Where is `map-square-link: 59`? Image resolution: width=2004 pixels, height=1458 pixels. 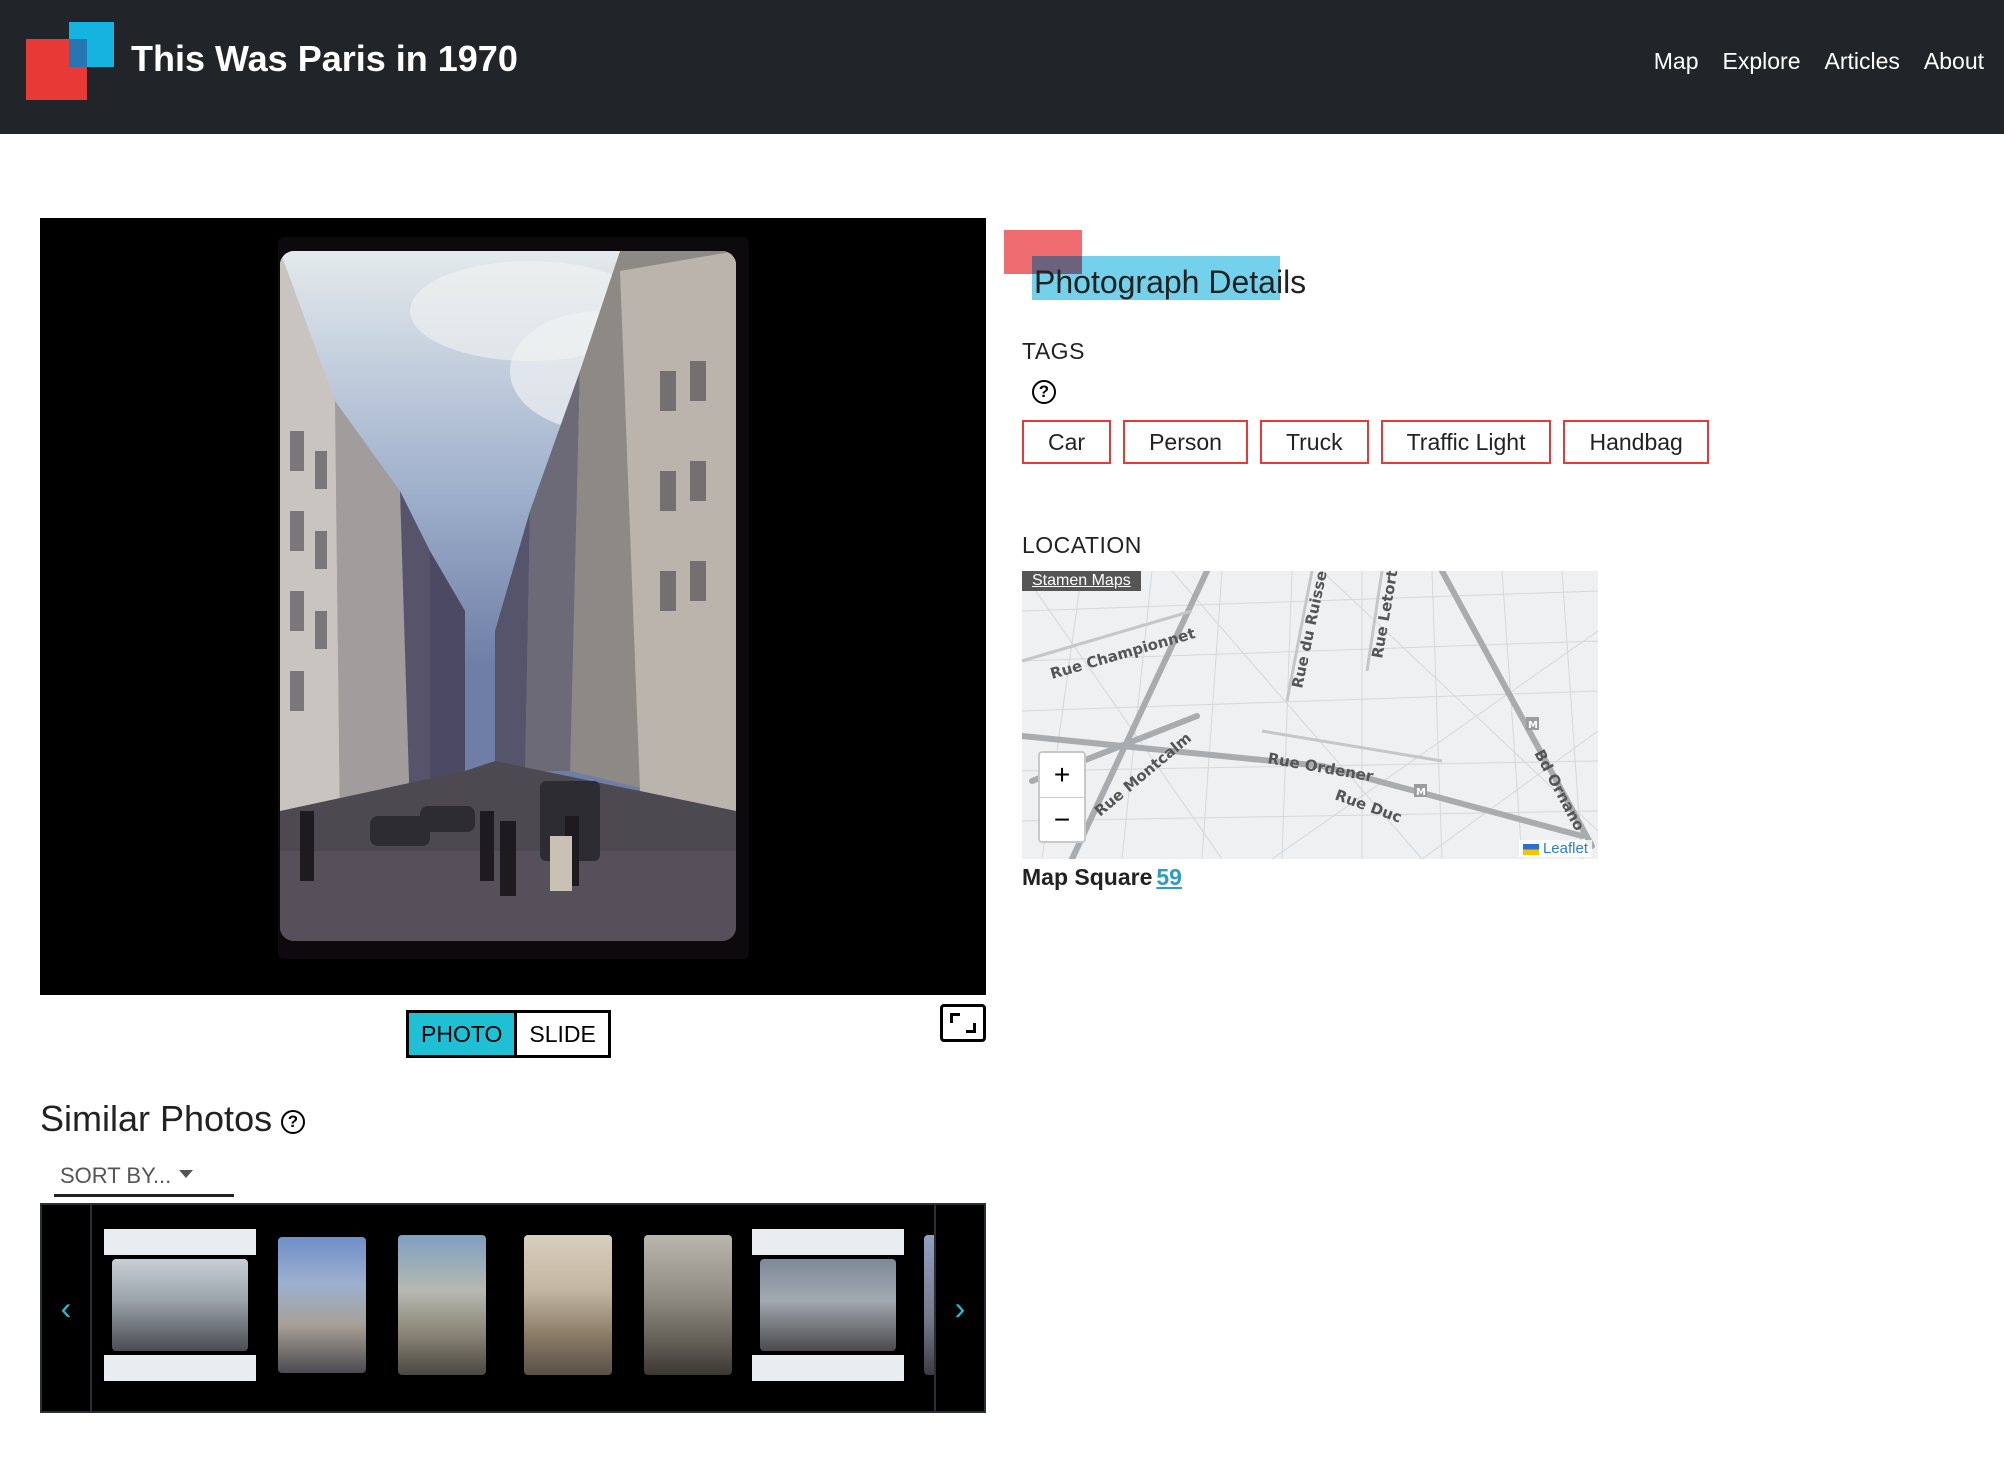 map-square-link: 59 is located at coordinates (1169, 877).